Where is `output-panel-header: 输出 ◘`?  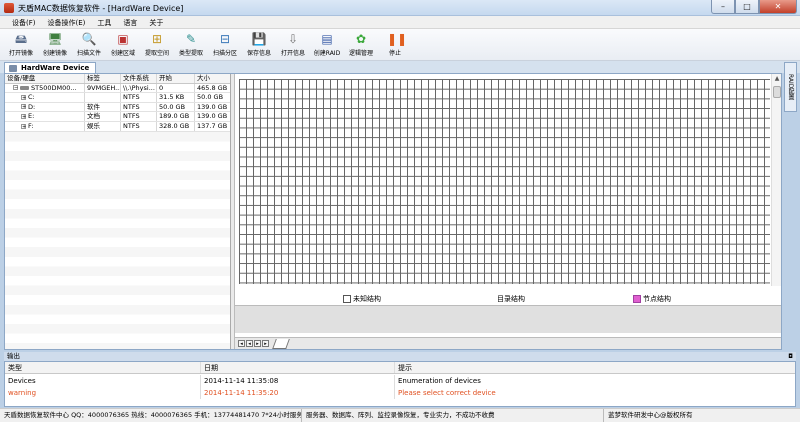 output-panel-header: 输出 ◘ is located at coordinates (400, 356).